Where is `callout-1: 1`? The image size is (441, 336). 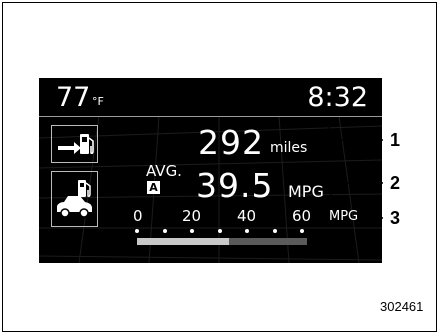
callout-1: 1 is located at coordinates (395, 140).